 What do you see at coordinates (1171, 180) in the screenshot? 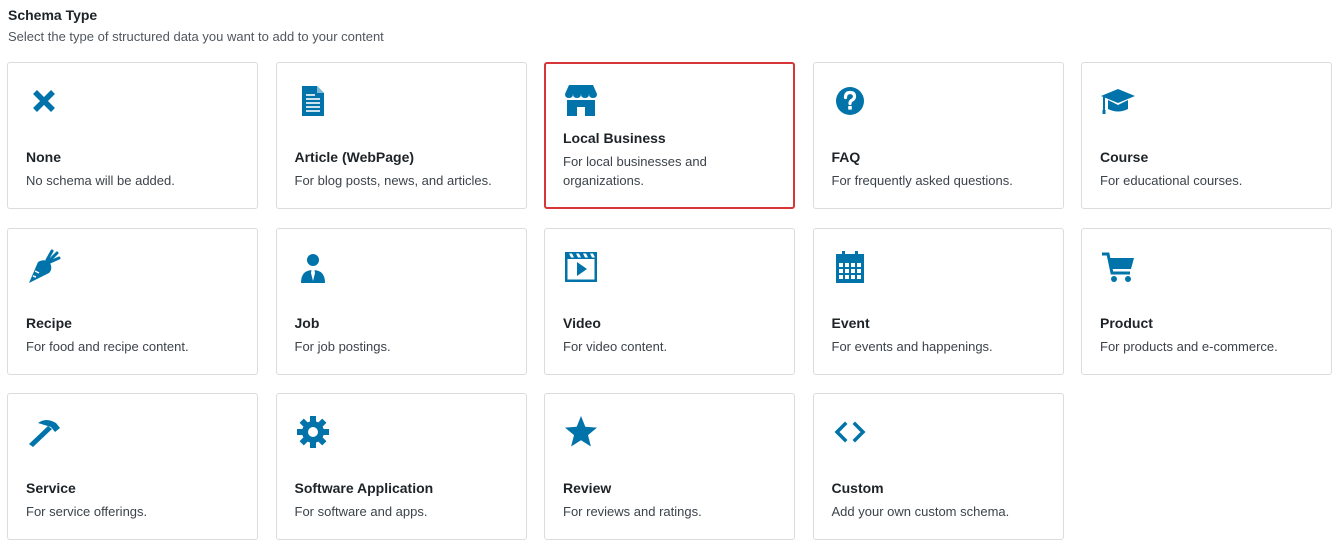
I see `card-description: For educational courses.` at bounding box center [1171, 180].